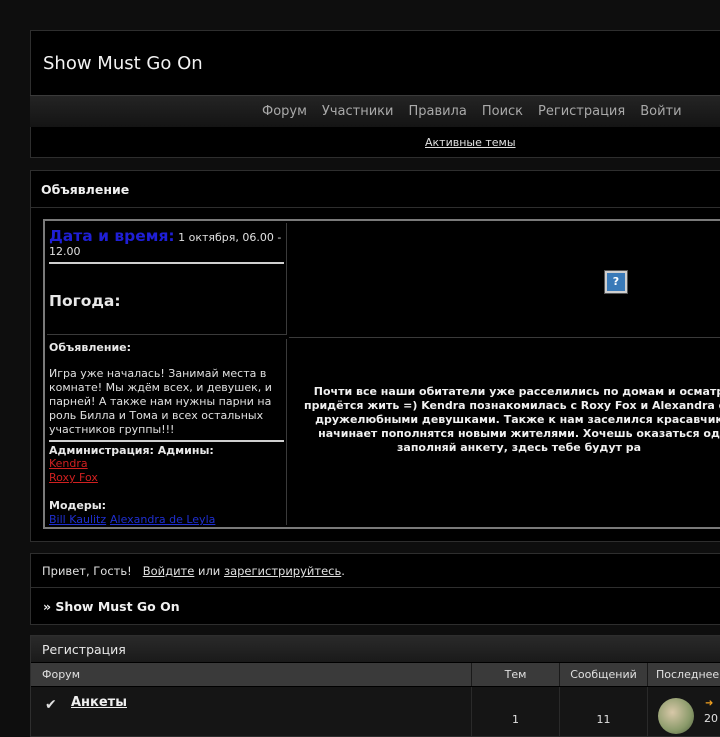  I want to click on last-post-cell: ➜ 20, so click(684, 711).